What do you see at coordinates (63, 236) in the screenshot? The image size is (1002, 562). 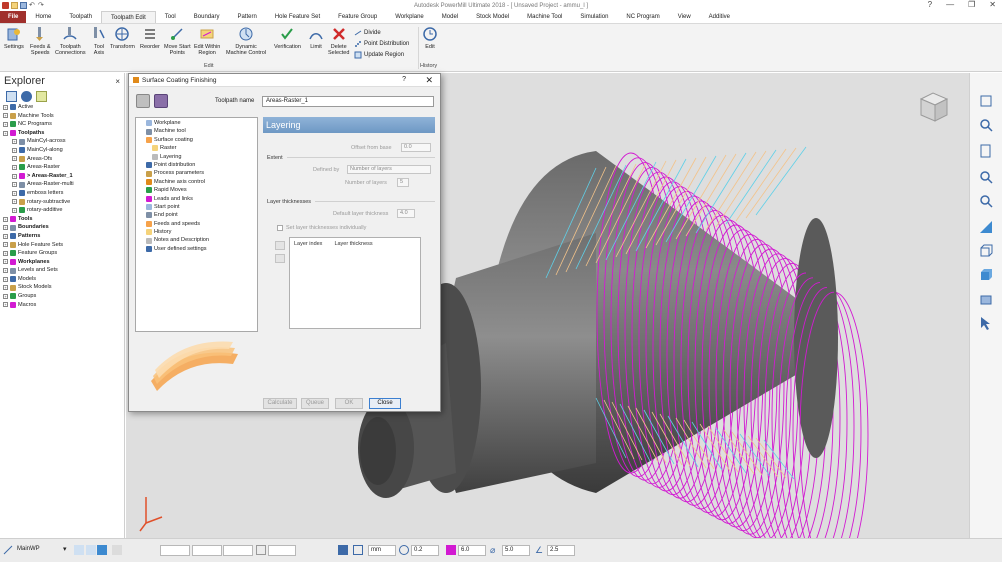 I see `explorer-item: + Patterns` at bounding box center [63, 236].